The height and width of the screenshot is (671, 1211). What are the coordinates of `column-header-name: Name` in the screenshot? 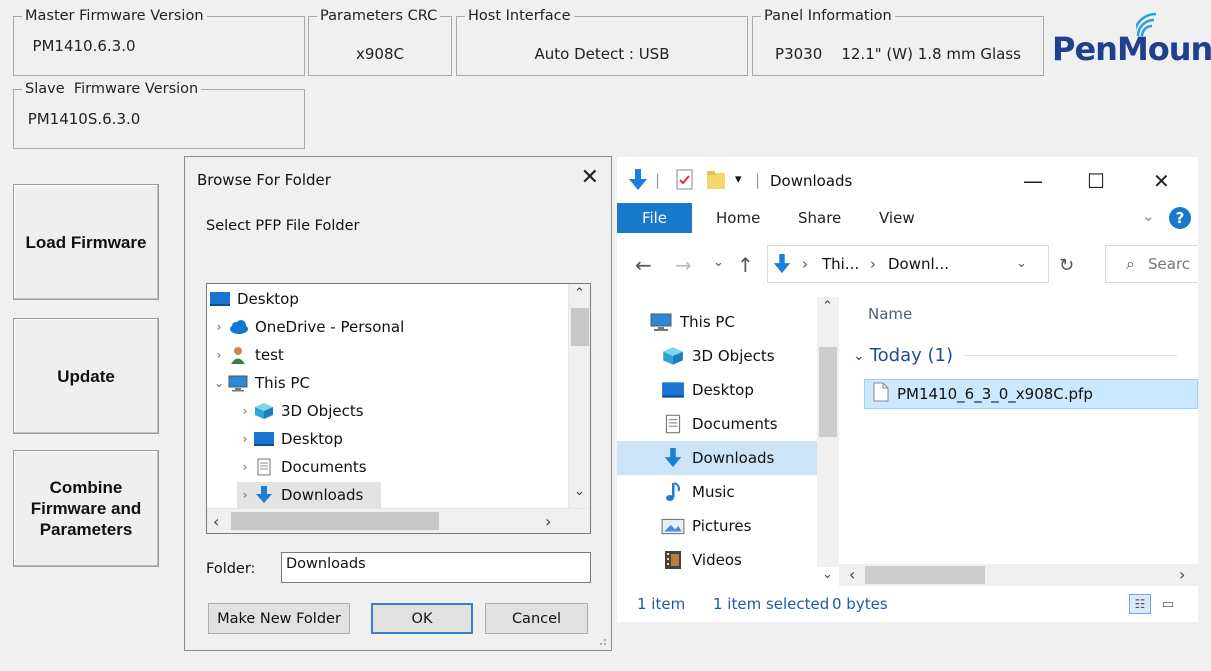 It's located at (890, 314).